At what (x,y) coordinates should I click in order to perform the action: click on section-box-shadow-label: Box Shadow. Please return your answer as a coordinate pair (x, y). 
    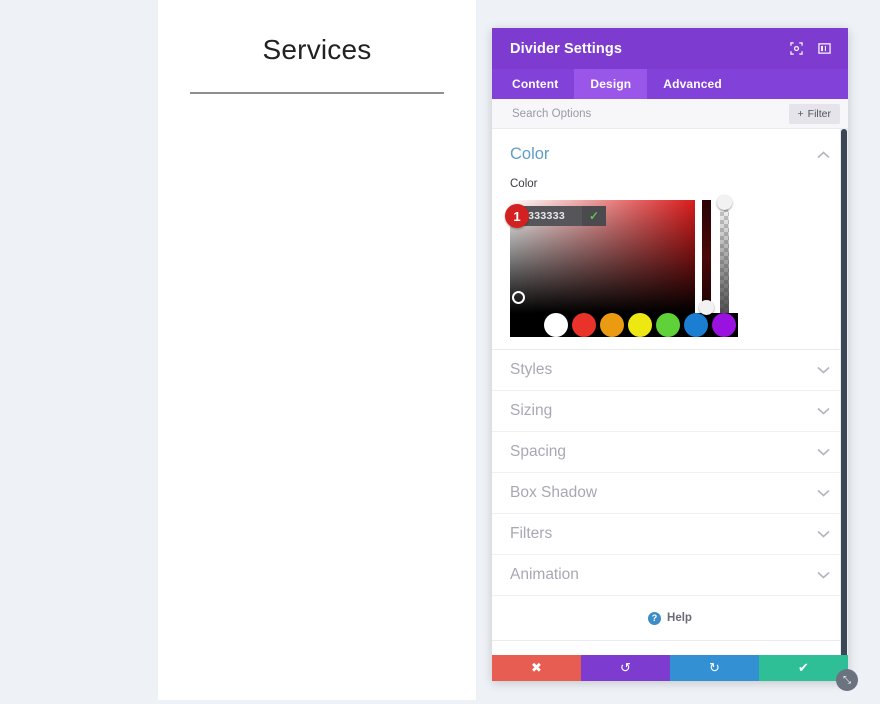
    Looking at the image, I should click on (554, 492).